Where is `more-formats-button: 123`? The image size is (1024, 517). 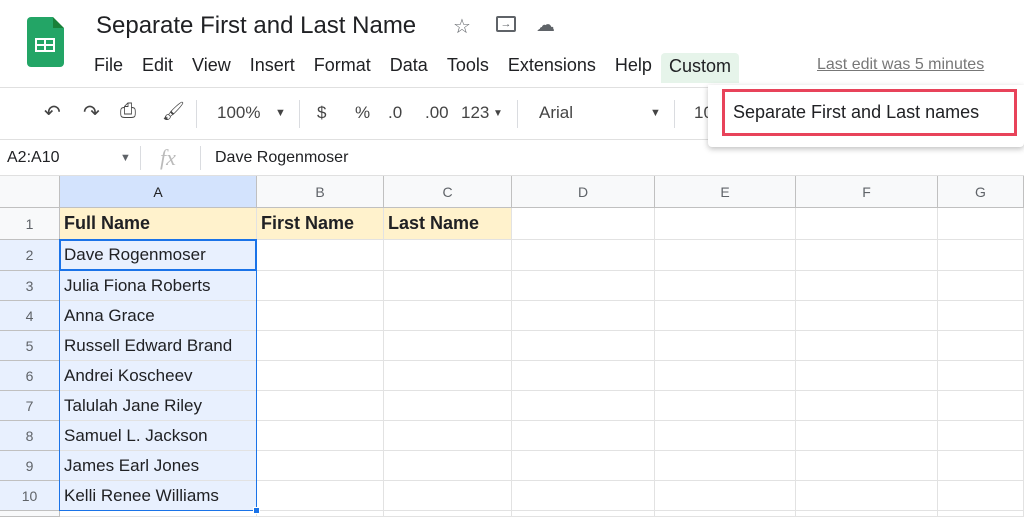
more-formats-button: 123 is located at coordinates (475, 113).